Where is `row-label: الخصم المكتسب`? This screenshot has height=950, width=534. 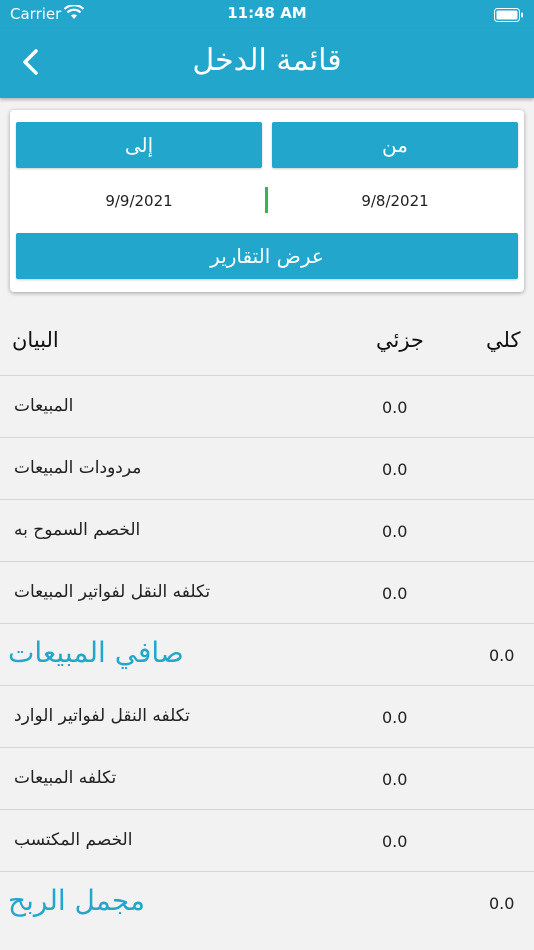 row-label: الخصم المكتسب is located at coordinates (73, 840).